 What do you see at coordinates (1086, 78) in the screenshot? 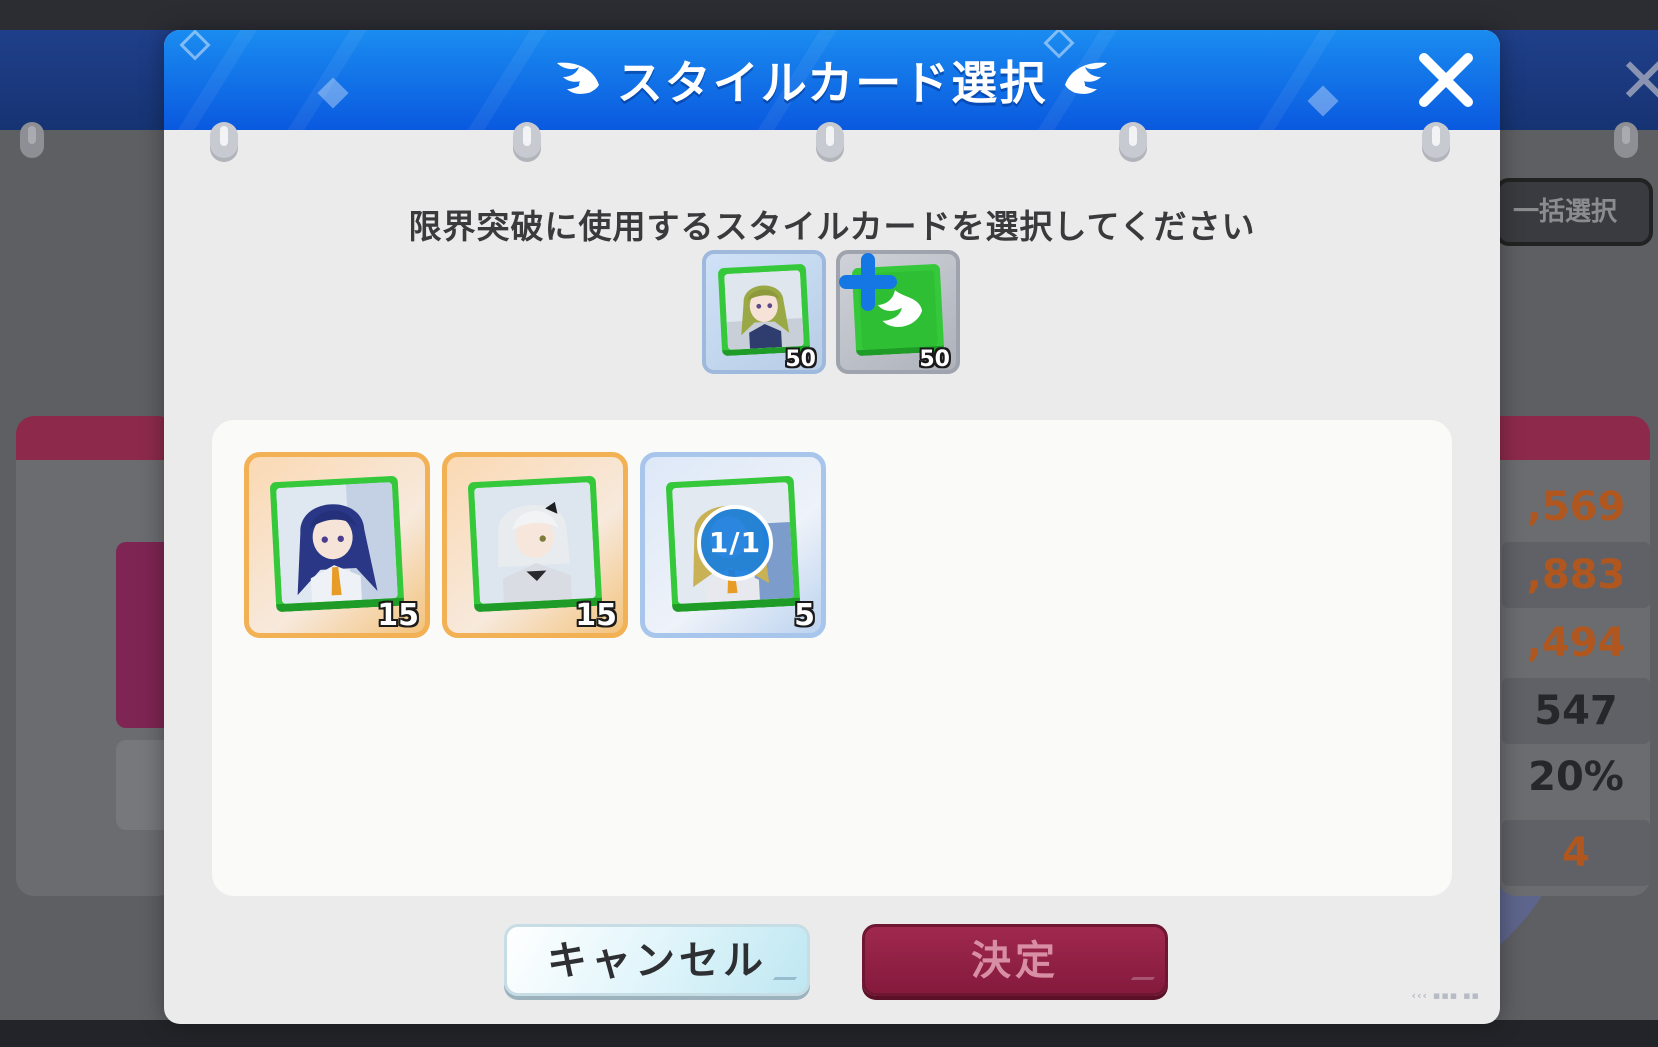
I see `wing-right-icon` at bounding box center [1086, 78].